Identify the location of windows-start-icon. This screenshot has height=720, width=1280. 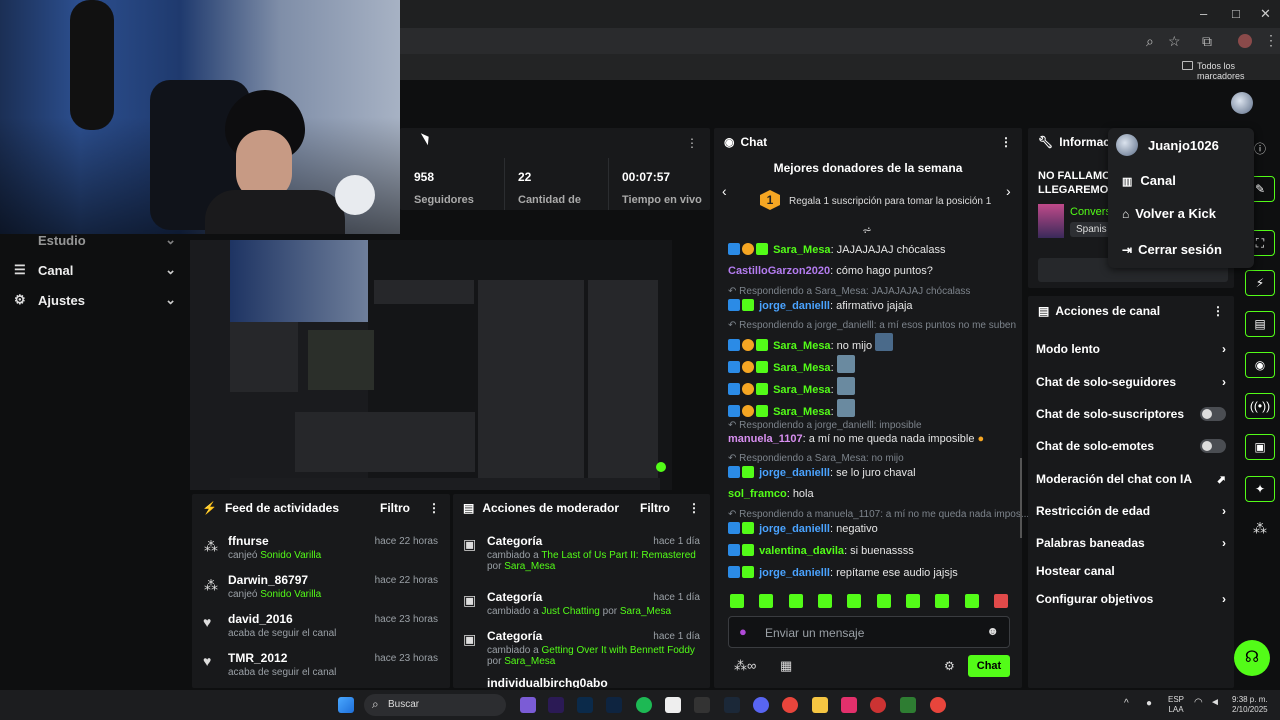
(346, 705).